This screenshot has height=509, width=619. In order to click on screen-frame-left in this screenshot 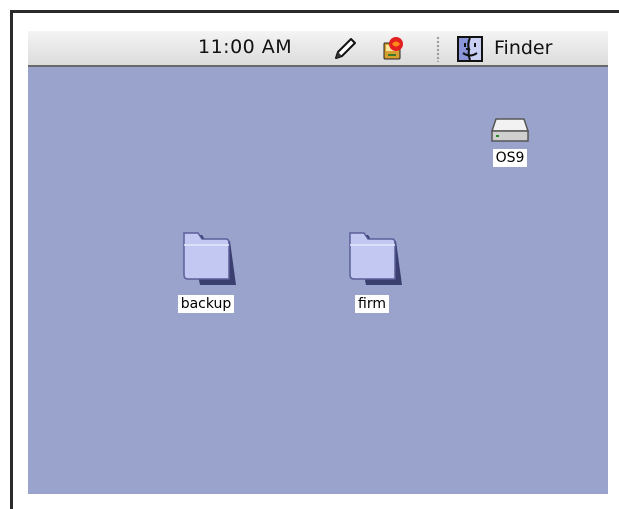, I will do `click(11, 259)`.